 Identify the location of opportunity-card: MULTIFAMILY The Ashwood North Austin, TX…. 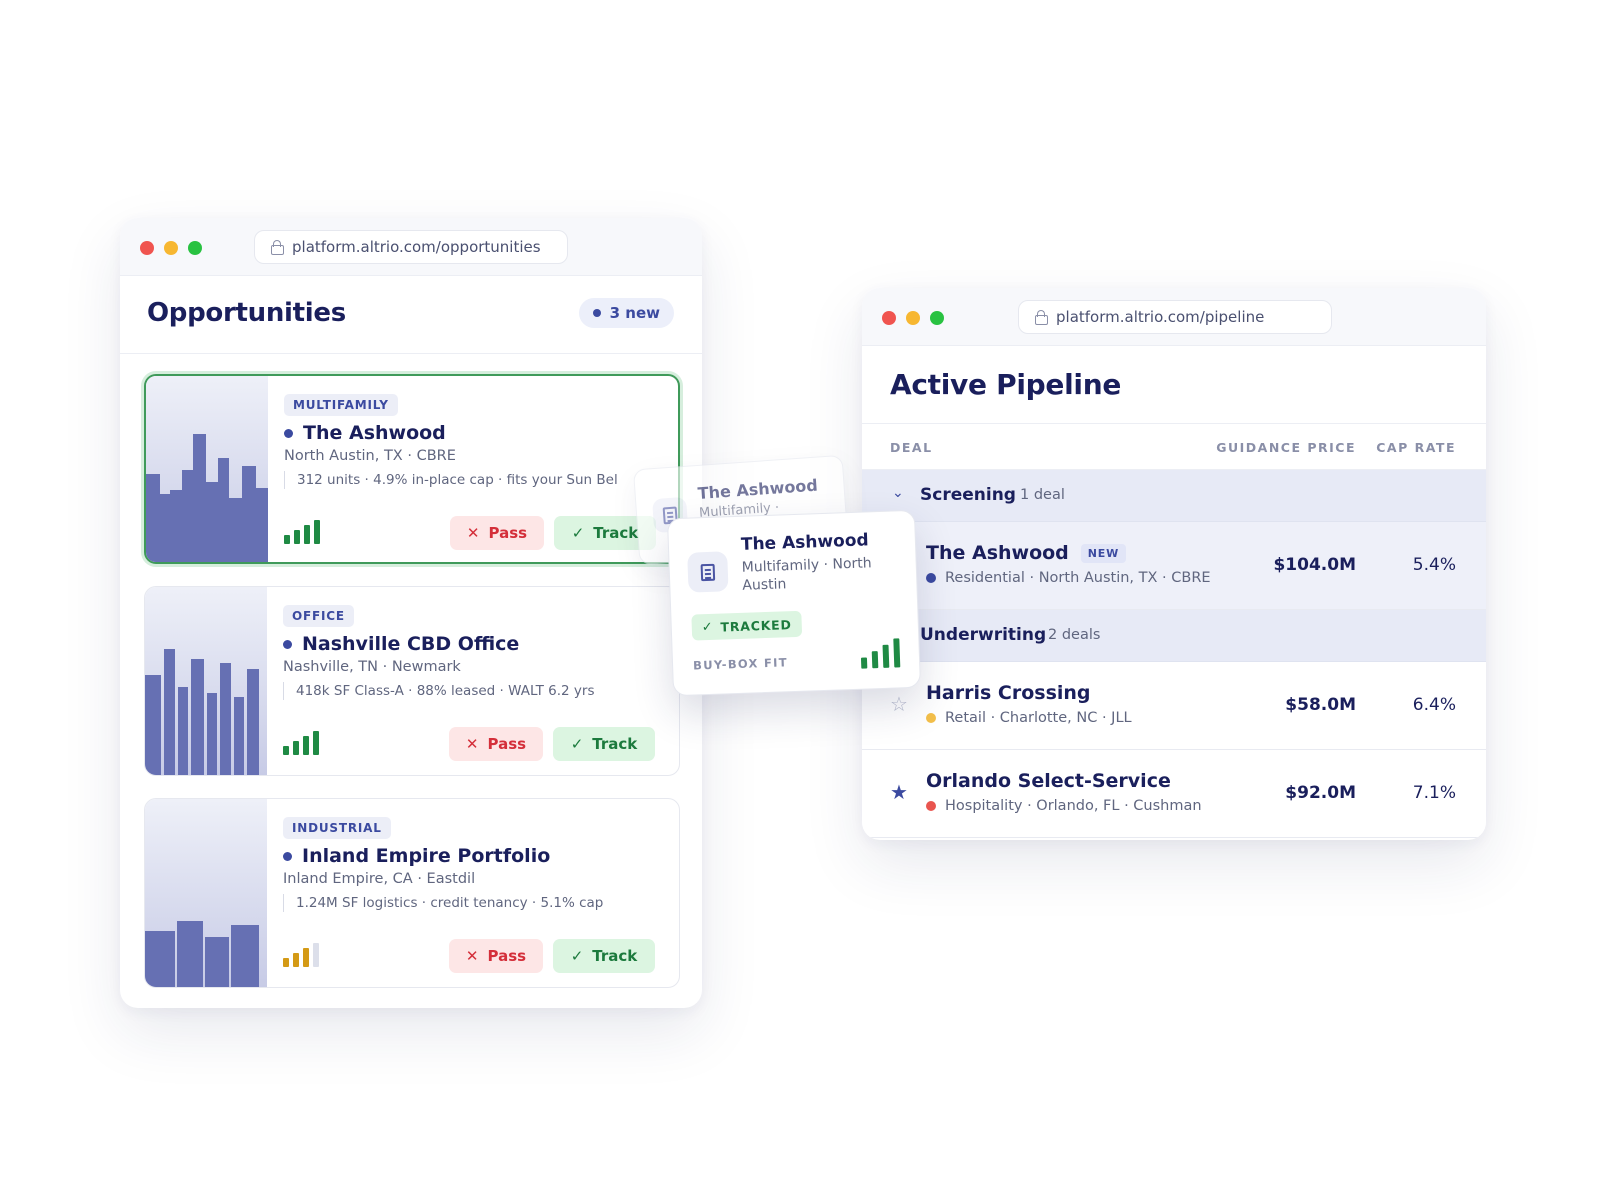
(412, 469).